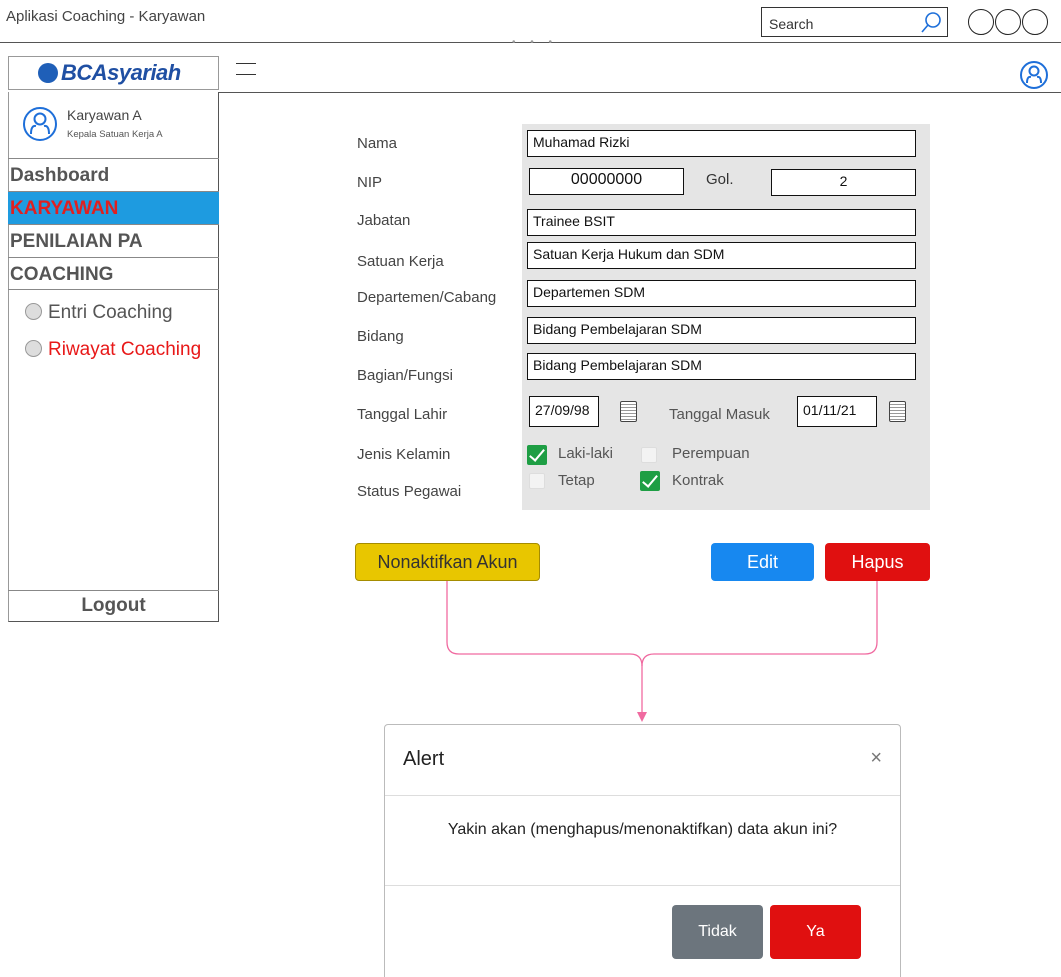  I want to click on ya-button: Ya, so click(815, 932).